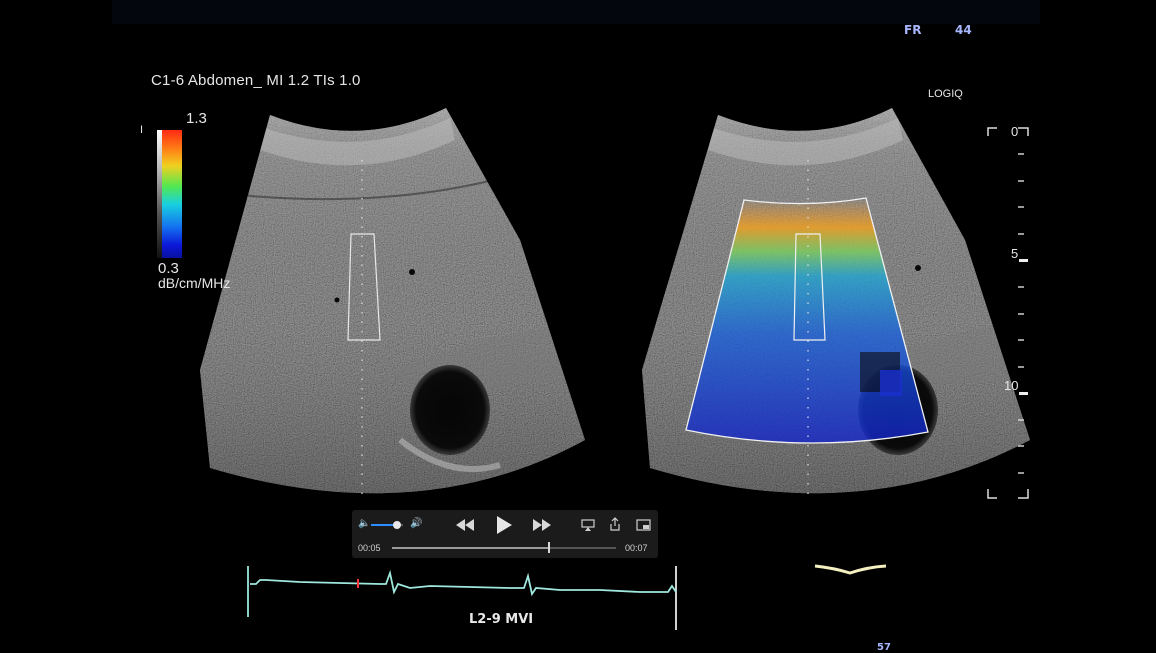  Describe the element at coordinates (501, 619) in the screenshot. I see `probe-mode-label: L2-9 MVI` at that location.